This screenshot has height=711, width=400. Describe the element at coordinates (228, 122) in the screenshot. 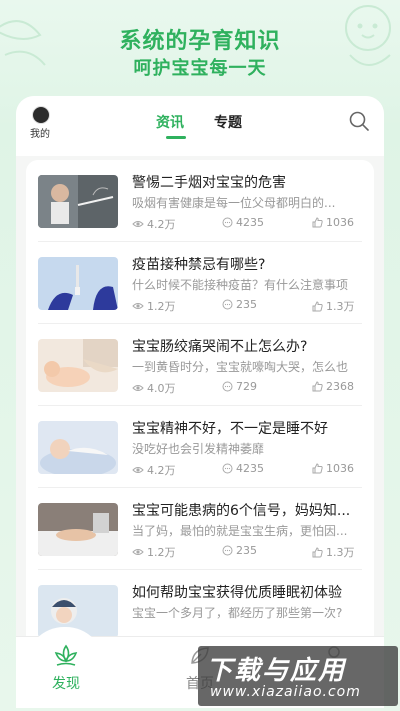

I see `tab-topics: 专题` at that location.